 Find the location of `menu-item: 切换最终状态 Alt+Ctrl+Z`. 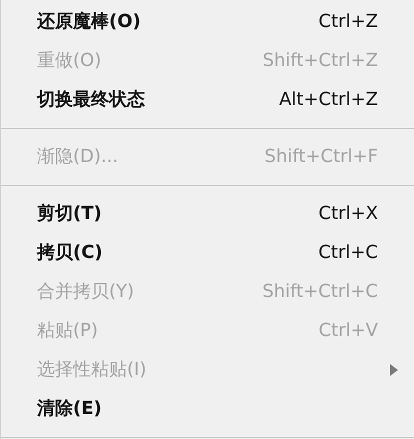

menu-item: 切换最终状态 Alt+Ctrl+Z is located at coordinates (207, 99).